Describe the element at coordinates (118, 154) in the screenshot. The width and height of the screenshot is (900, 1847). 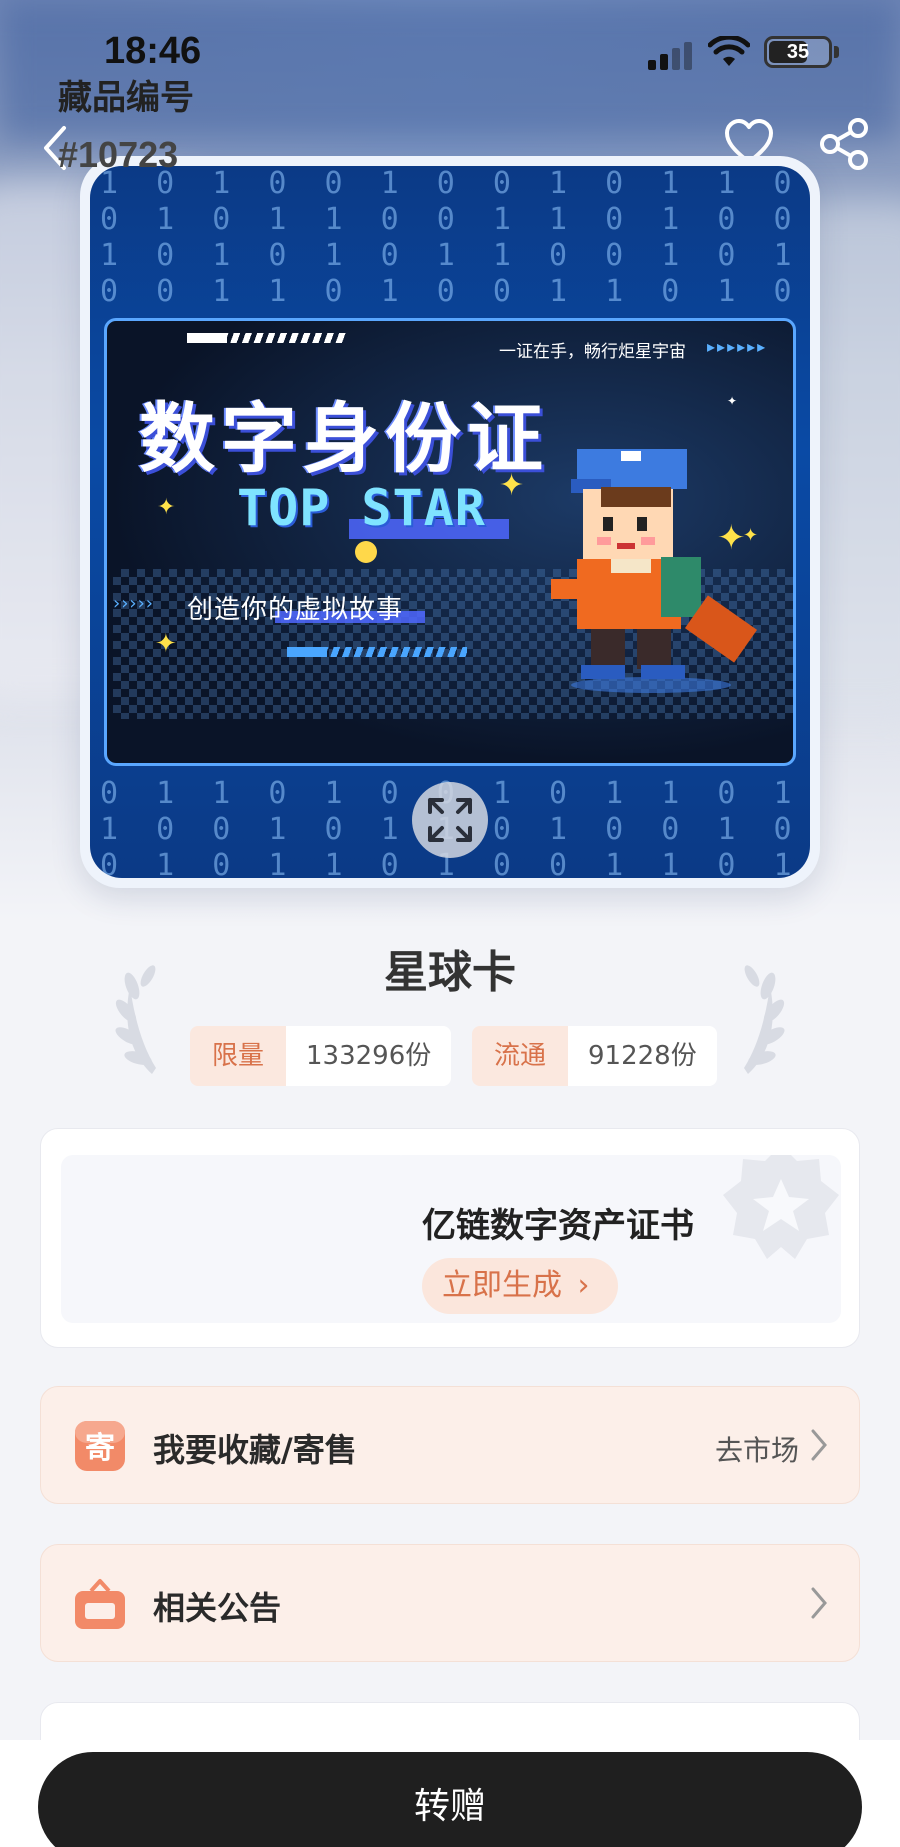
I see `serial-value: #10723` at that location.